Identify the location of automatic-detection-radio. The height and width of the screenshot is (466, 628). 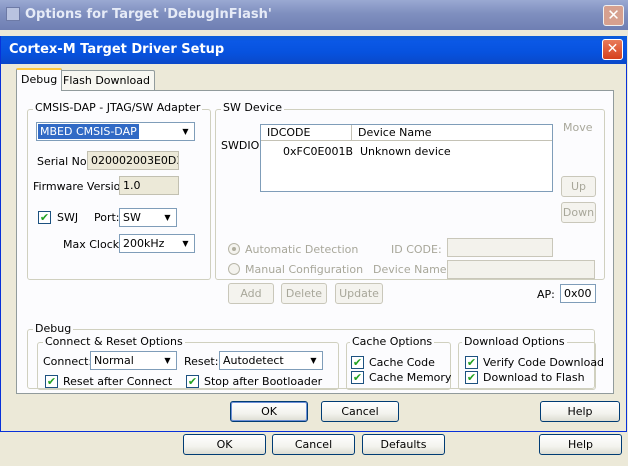
(234, 249).